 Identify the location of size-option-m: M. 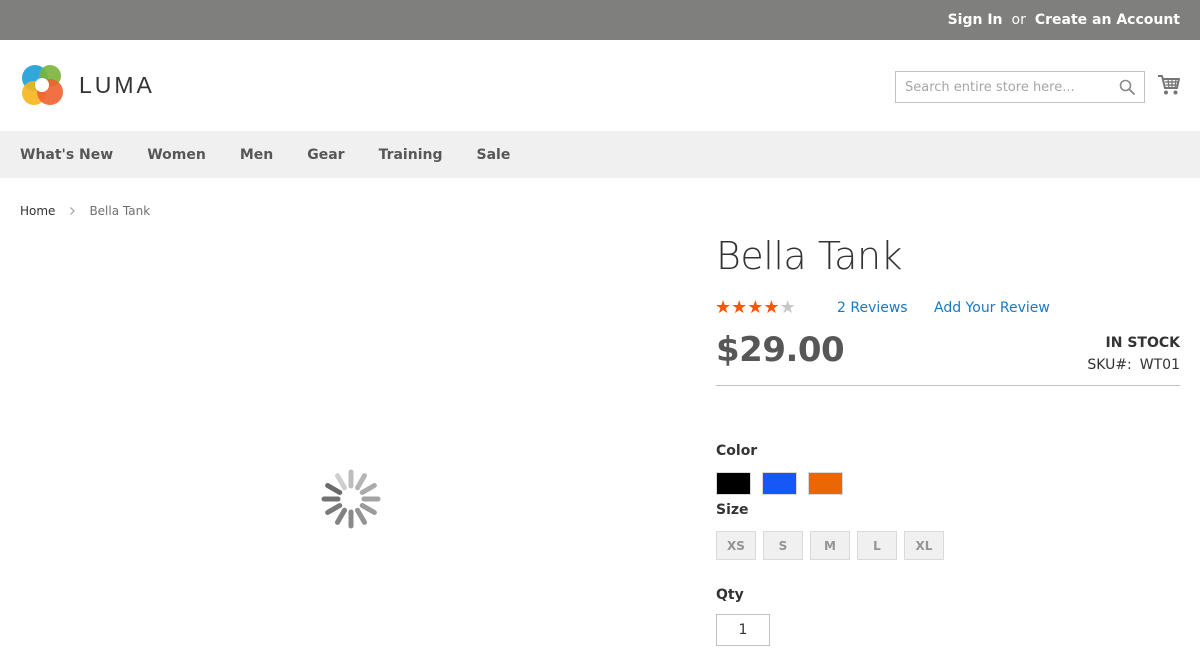
(830, 545).